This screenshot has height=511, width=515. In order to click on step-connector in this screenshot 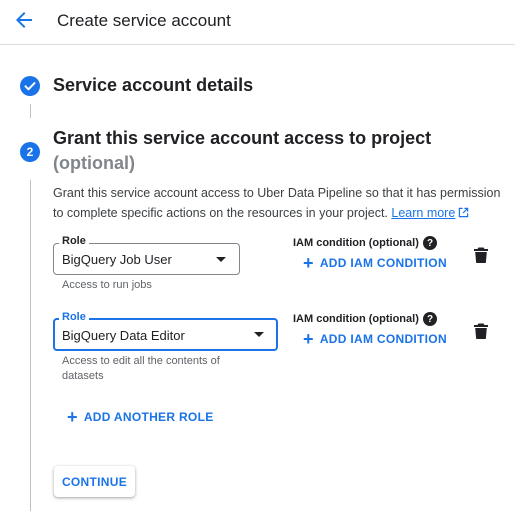, I will do `click(30, 111)`.